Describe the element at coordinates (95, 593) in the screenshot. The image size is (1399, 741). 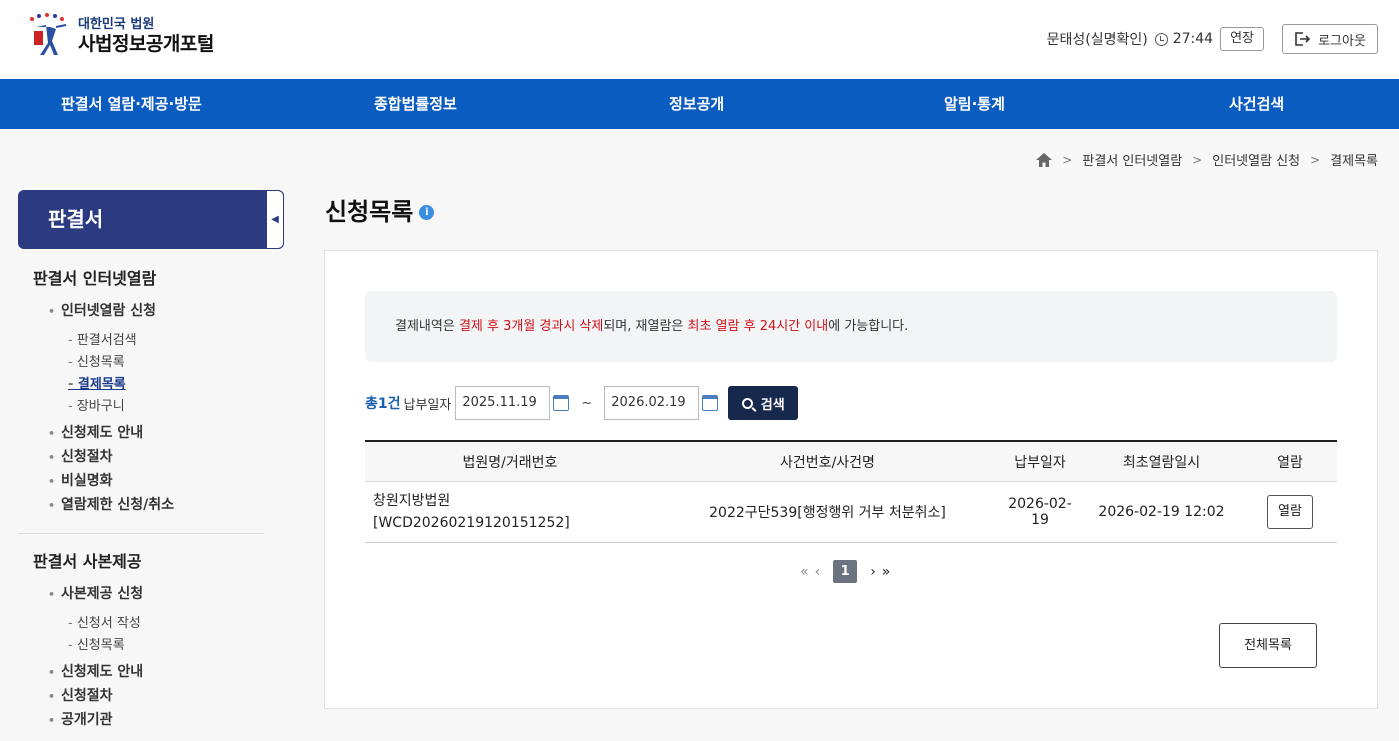
I see `sidebar-item-copy-apply: 사본제공 신청` at that location.